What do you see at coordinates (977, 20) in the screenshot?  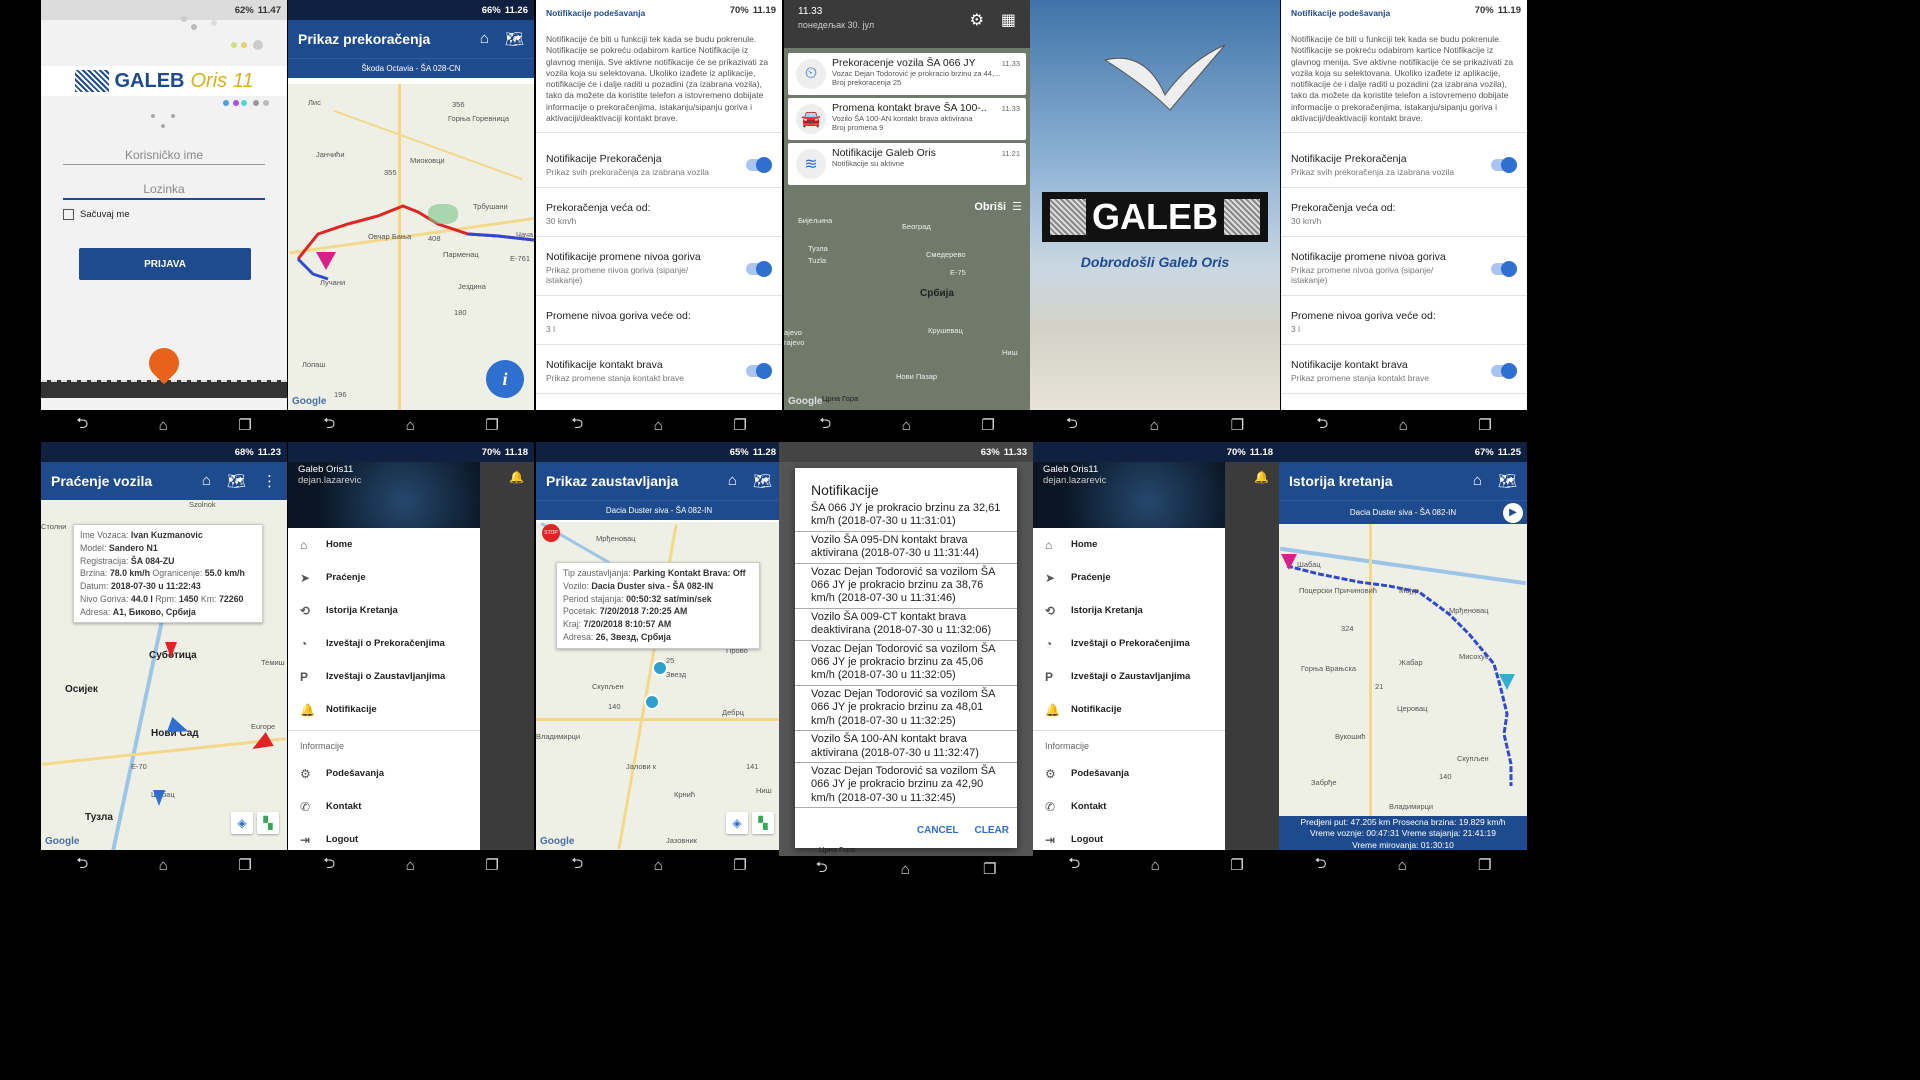 I see `settings-gear-icon: ⚙` at bounding box center [977, 20].